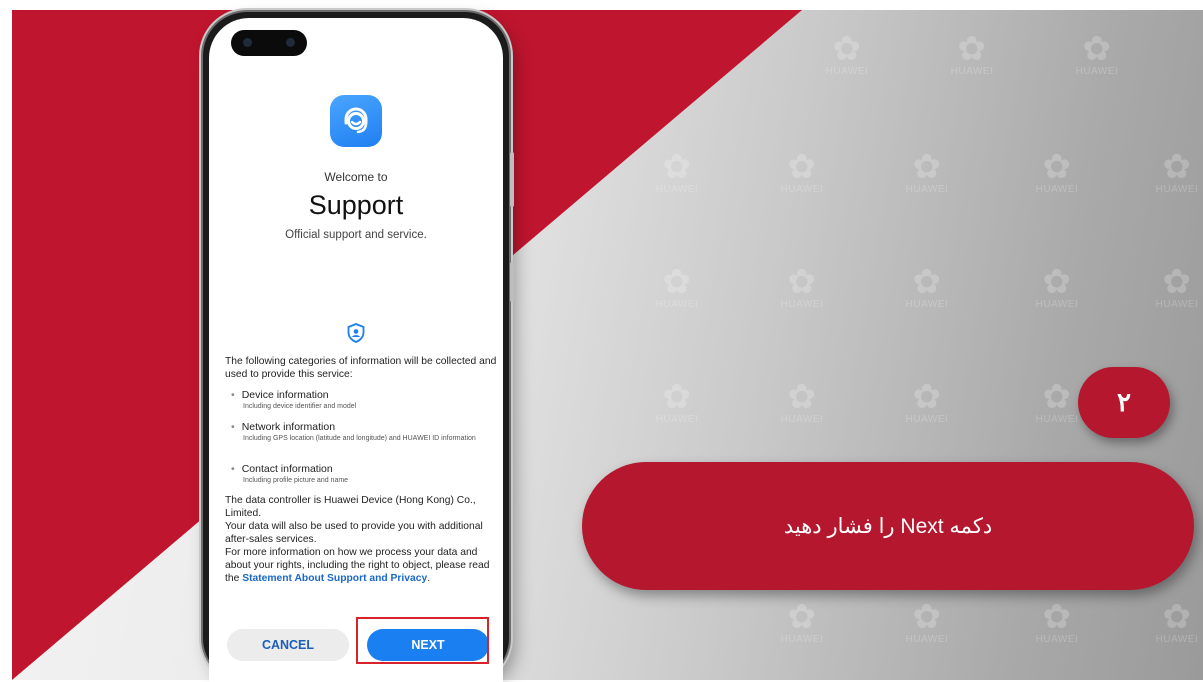  I want to click on welcome-text: Welcome to, so click(356, 177).